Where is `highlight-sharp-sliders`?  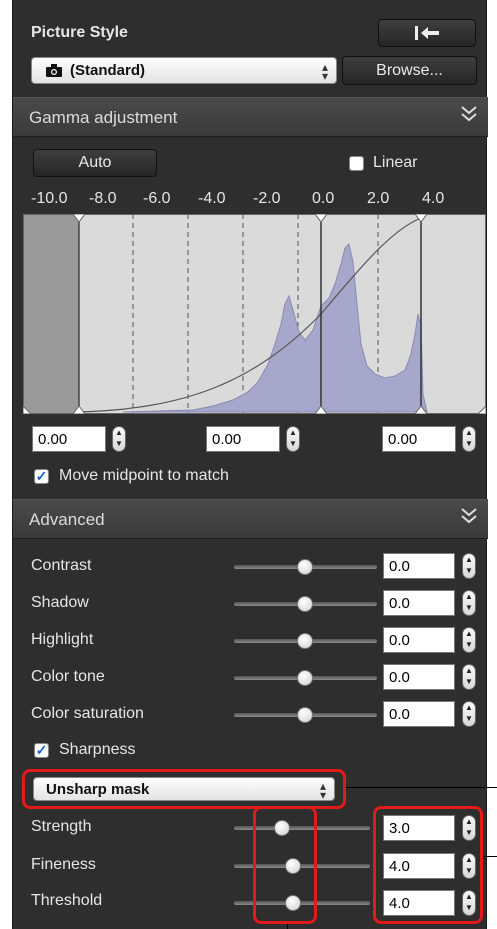
highlight-sharp-sliders is located at coordinates (285, 865).